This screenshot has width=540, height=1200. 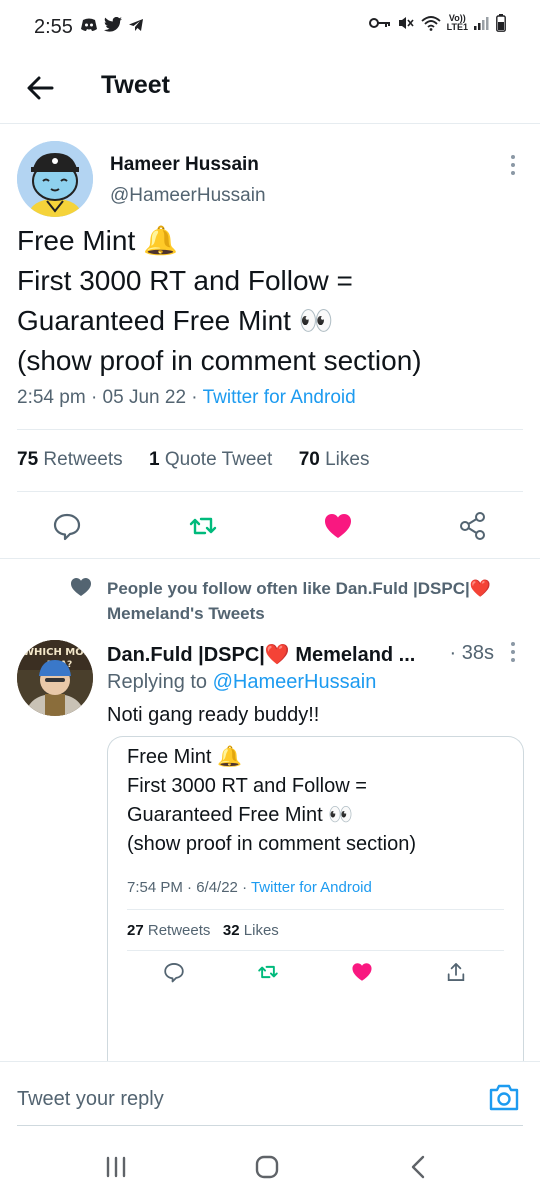 What do you see at coordinates (279, 397) in the screenshot?
I see `tweet-source-link: Twitter for Android` at bounding box center [279, 397].